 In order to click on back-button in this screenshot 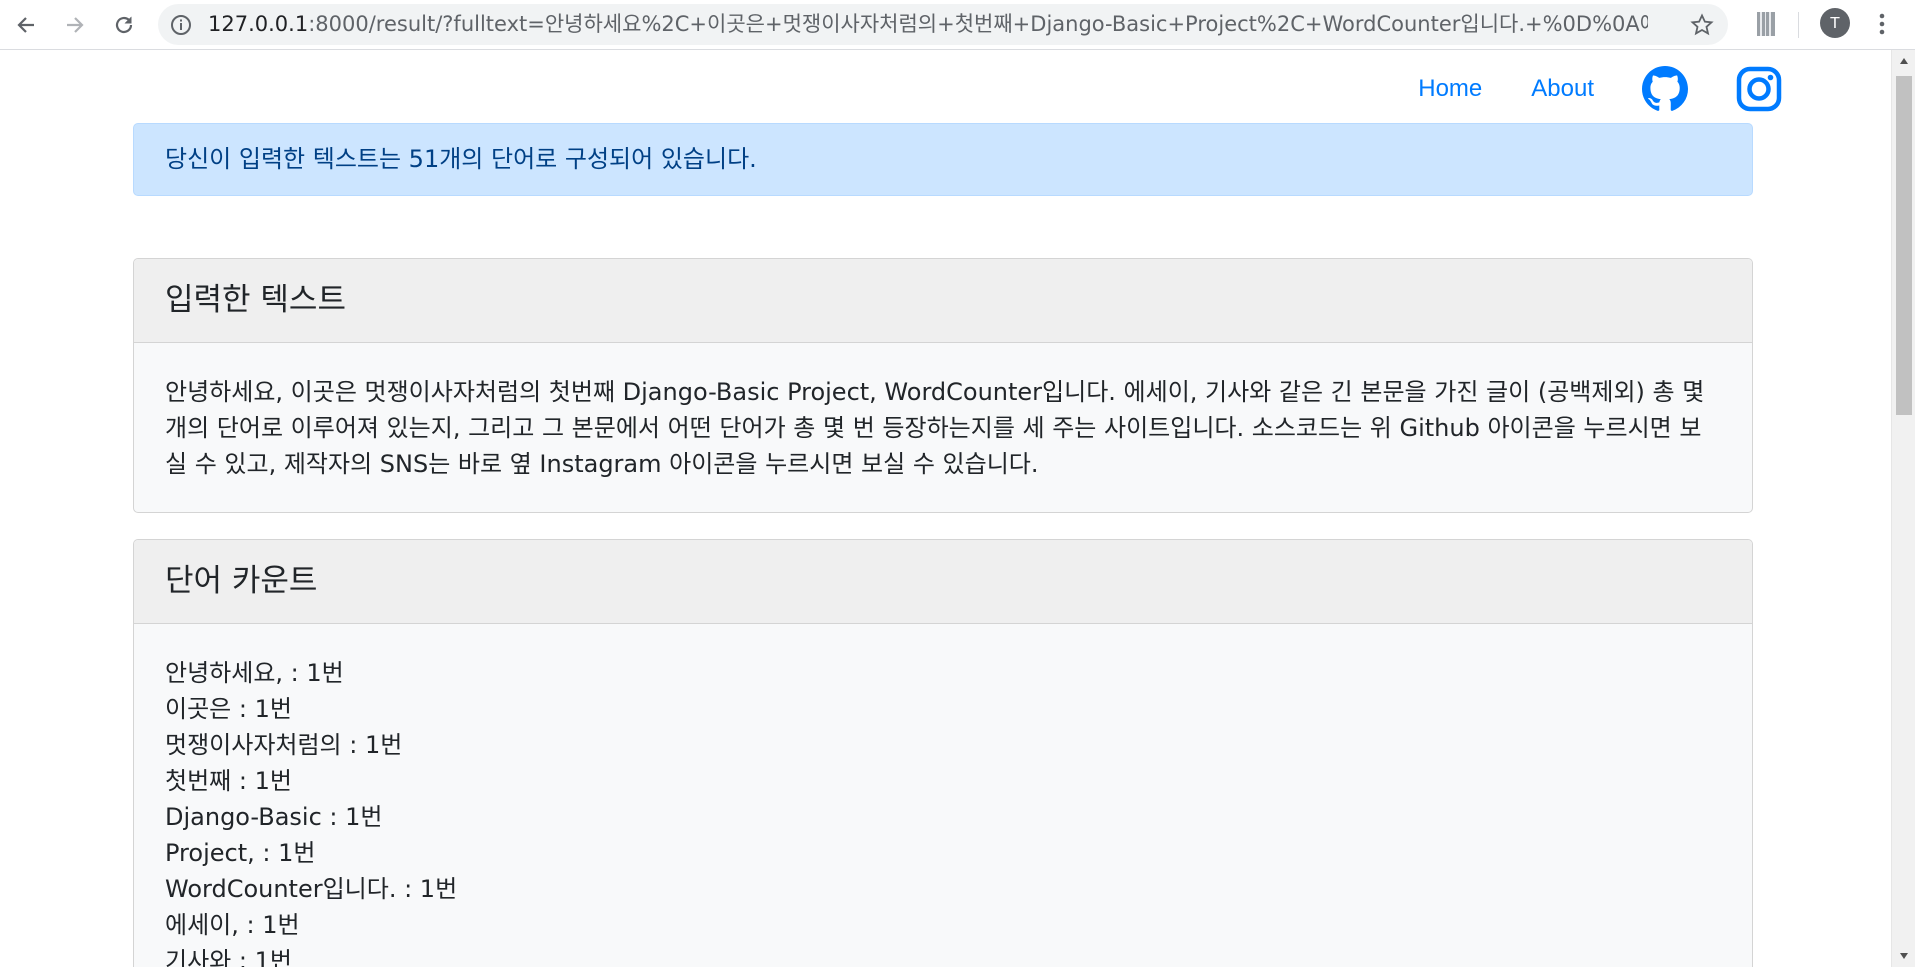, I will do `click(26, 25)`.